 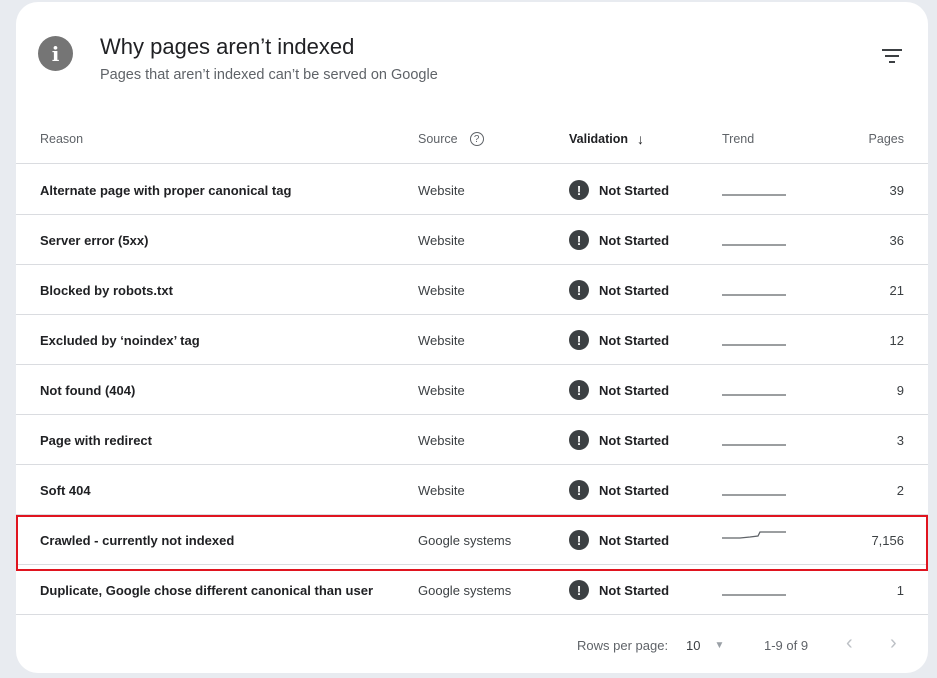 What do you see at coordinates (786, 645) in the screenshot?
I see `pagination-range: 1-9 of 9` at bounding box center [786, 645].